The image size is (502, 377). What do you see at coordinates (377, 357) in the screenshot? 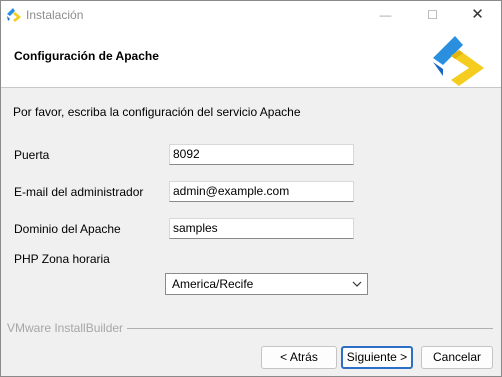
I see `next-button: Siguiente >` at bounding box center [377, 357].